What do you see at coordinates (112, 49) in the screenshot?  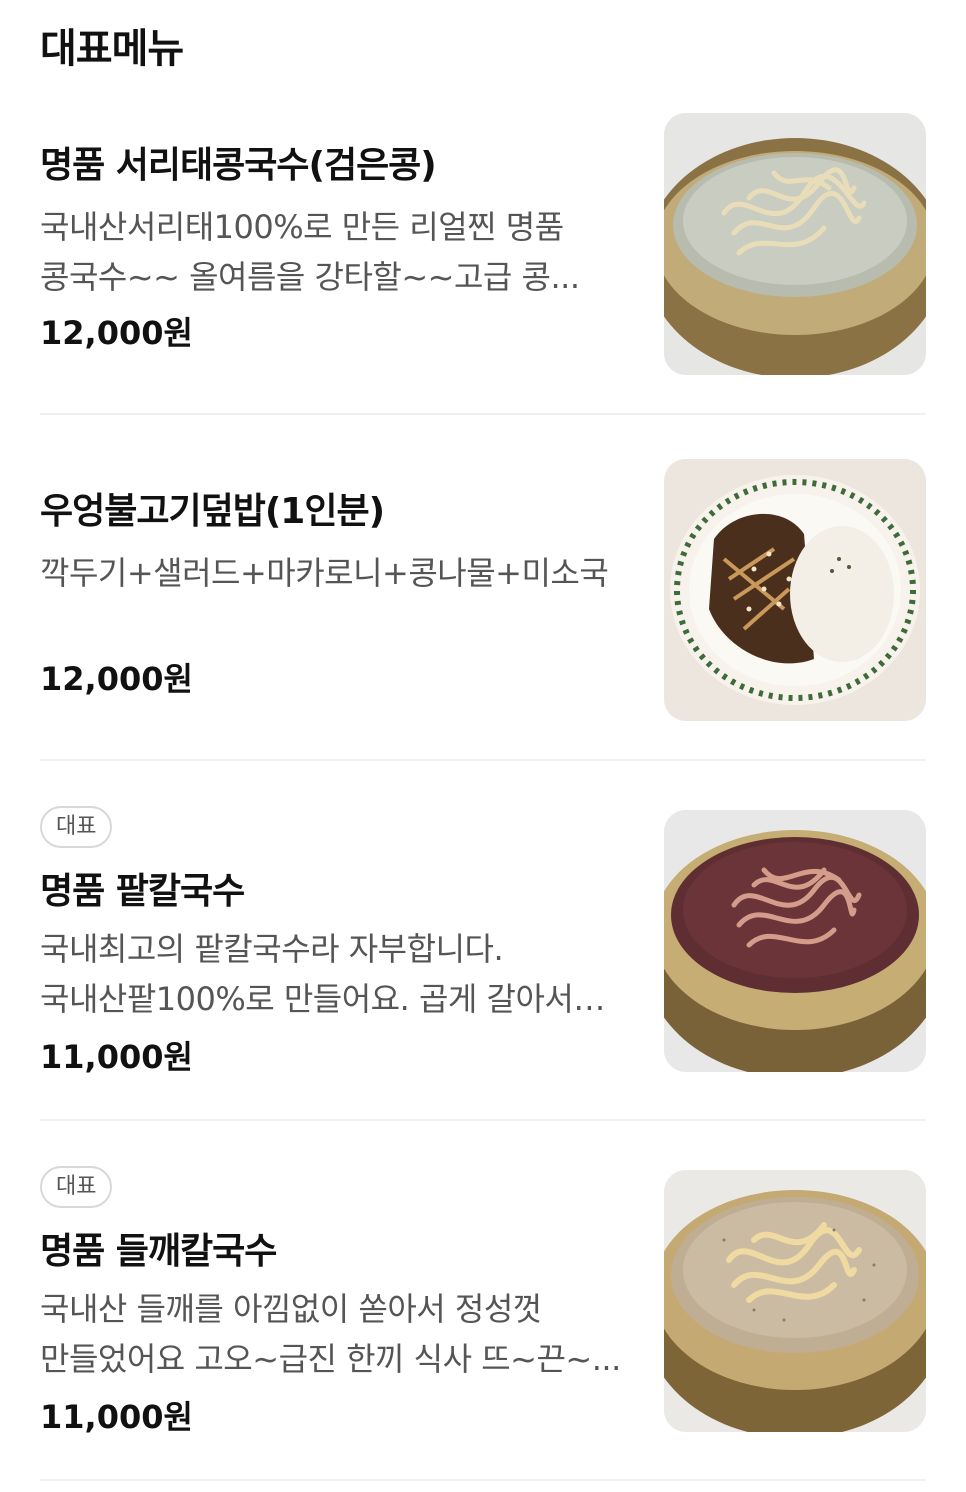 I see `page-title: 대표메뉴` at bounding box center [112, 49].